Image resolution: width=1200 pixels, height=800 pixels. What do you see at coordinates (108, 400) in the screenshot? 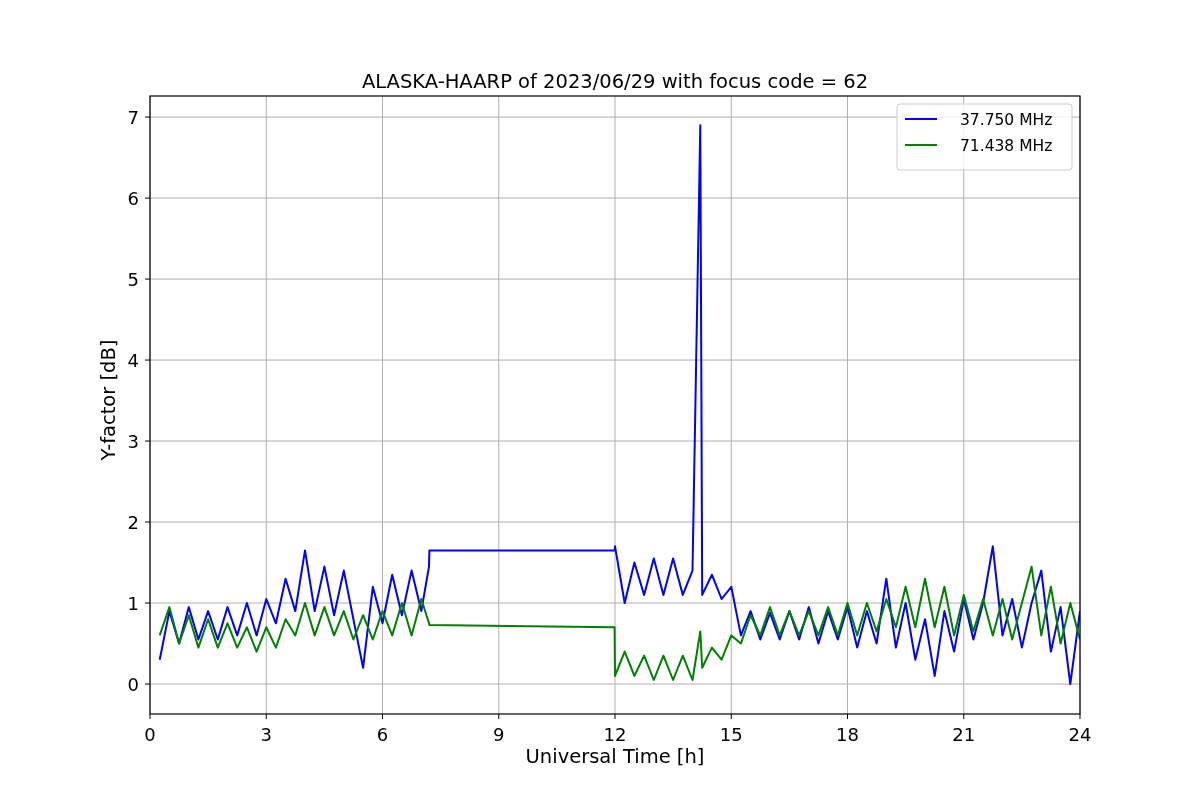
I see `y-axis-label: Y-factor [dB]` at bounding box center [108, 400].